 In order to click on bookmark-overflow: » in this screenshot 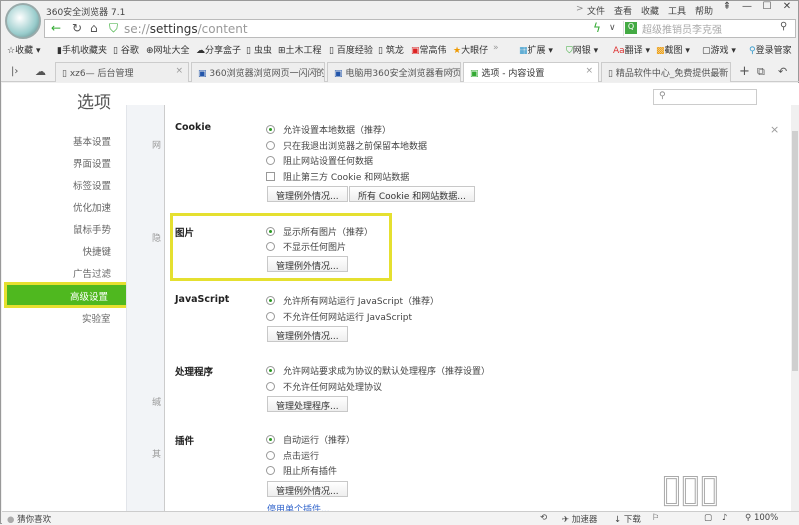, I will do `click(496, 48)`.